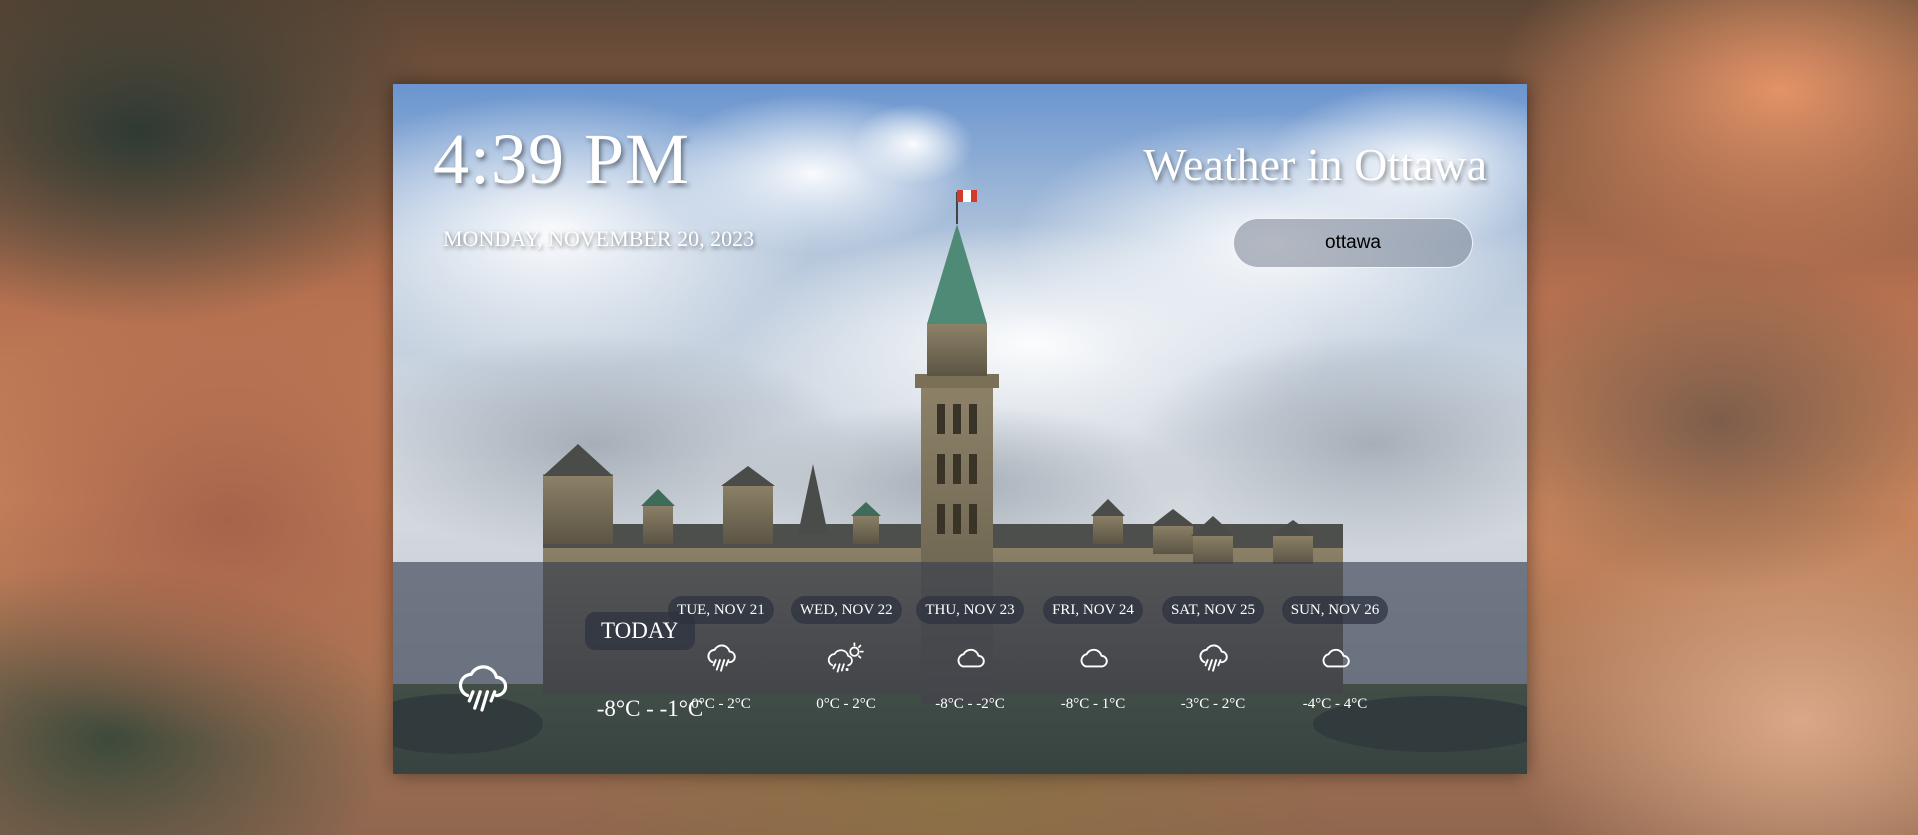 This screenshot has width=1918, height=835. Describe the element at coordinates (1213, 704) in the screenshot. I see `forecast-day-temperature: -3°C - 2°C` at that location.